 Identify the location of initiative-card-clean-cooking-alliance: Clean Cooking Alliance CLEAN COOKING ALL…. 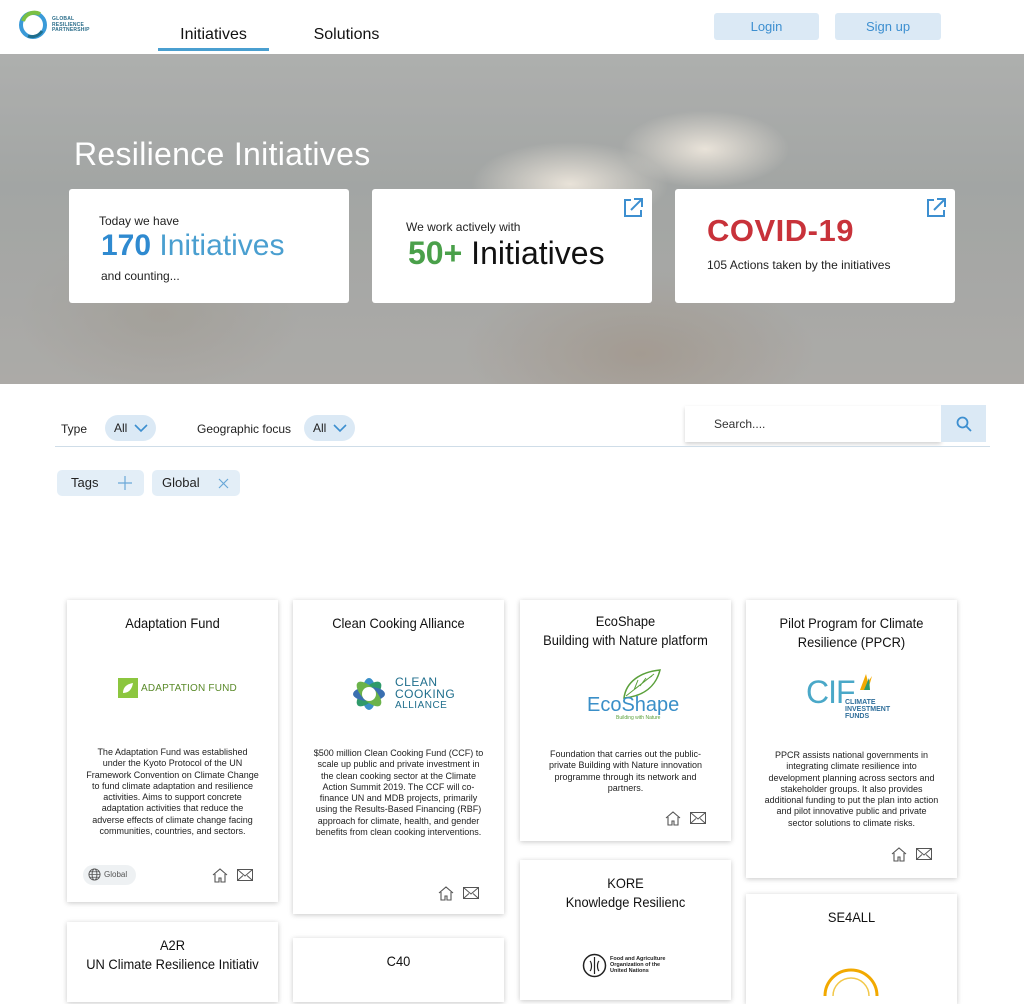
(398, 757).